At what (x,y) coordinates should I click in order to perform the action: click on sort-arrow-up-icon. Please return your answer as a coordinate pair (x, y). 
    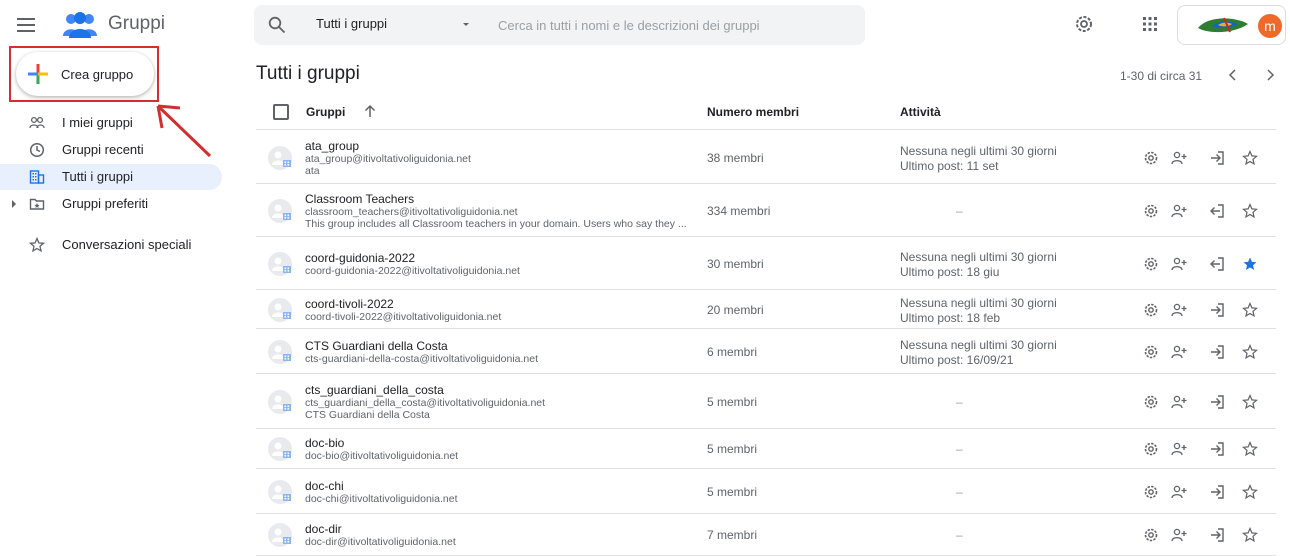
    Looking at the image, I should click on (370, 111).